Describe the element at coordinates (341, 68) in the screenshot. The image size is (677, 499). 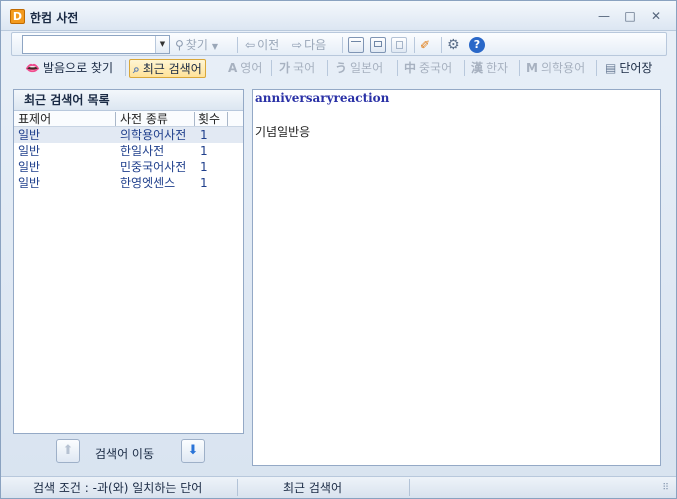
I see `kana-icon: う` at that location.